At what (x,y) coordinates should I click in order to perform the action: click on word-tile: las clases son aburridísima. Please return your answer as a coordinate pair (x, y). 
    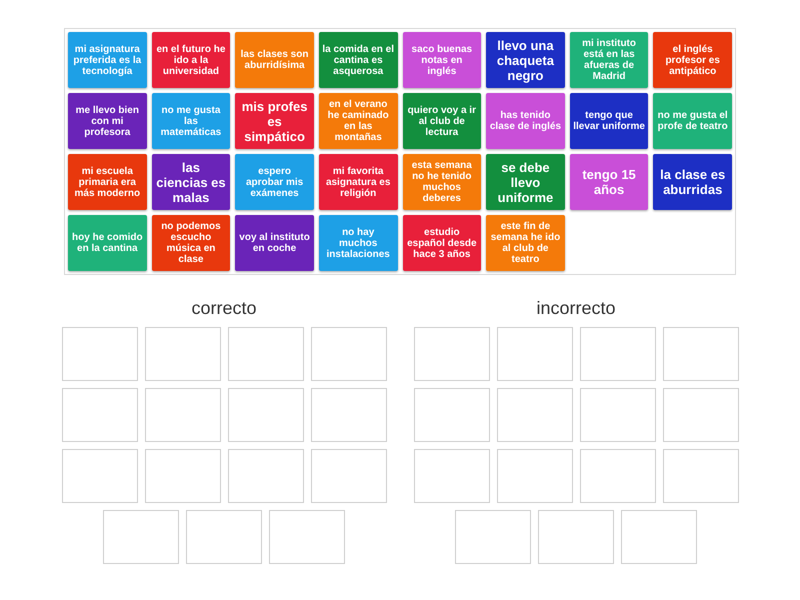
    Looking at the image, I should click on (274, 60).